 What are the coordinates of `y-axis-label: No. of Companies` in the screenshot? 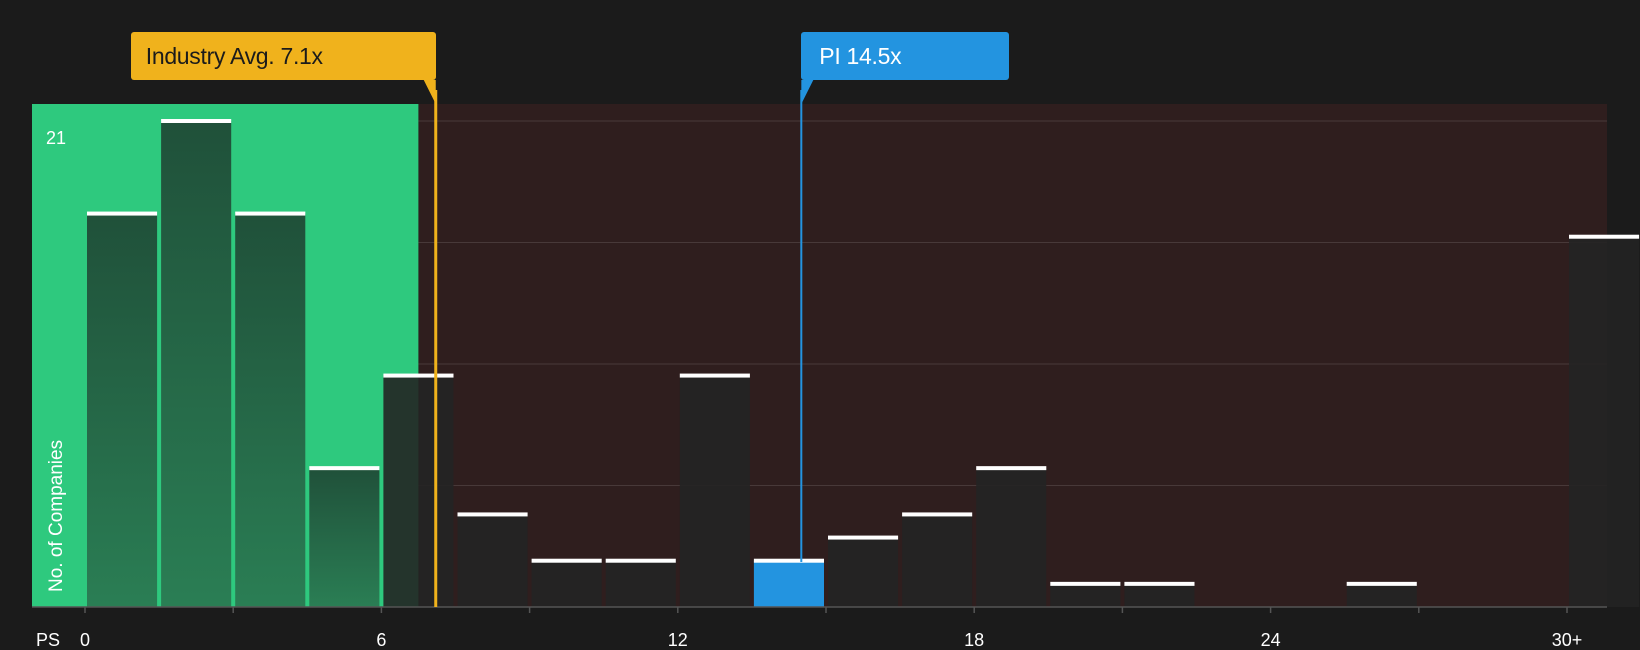 It's located at (56, 516).